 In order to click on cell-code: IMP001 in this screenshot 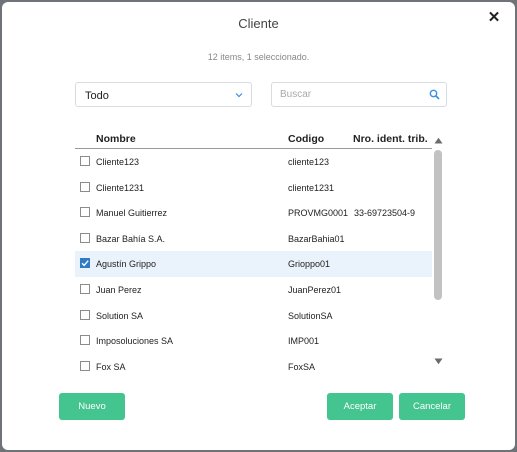, I will do `click(304, 341)`.